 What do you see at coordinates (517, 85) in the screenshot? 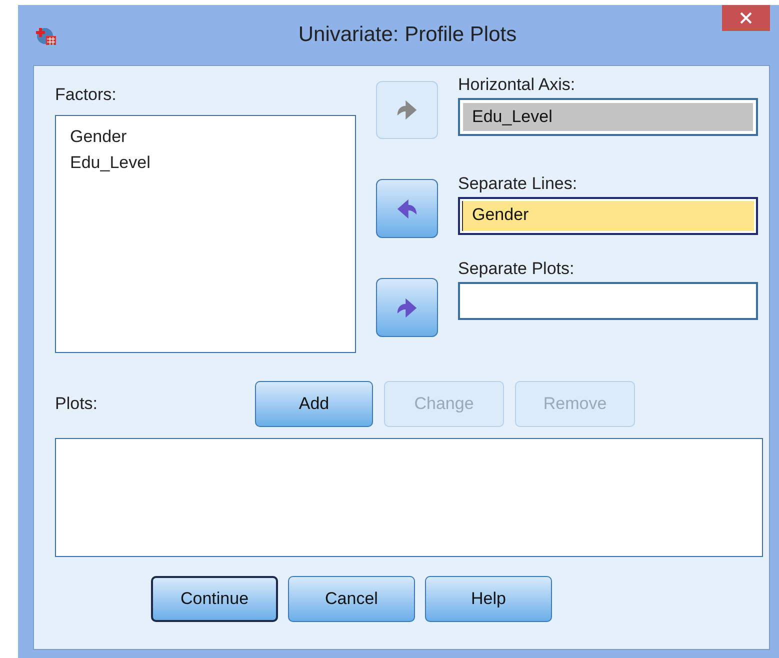
I see `target-label: Horizontal Axis:` at bounding box center [517, 85].